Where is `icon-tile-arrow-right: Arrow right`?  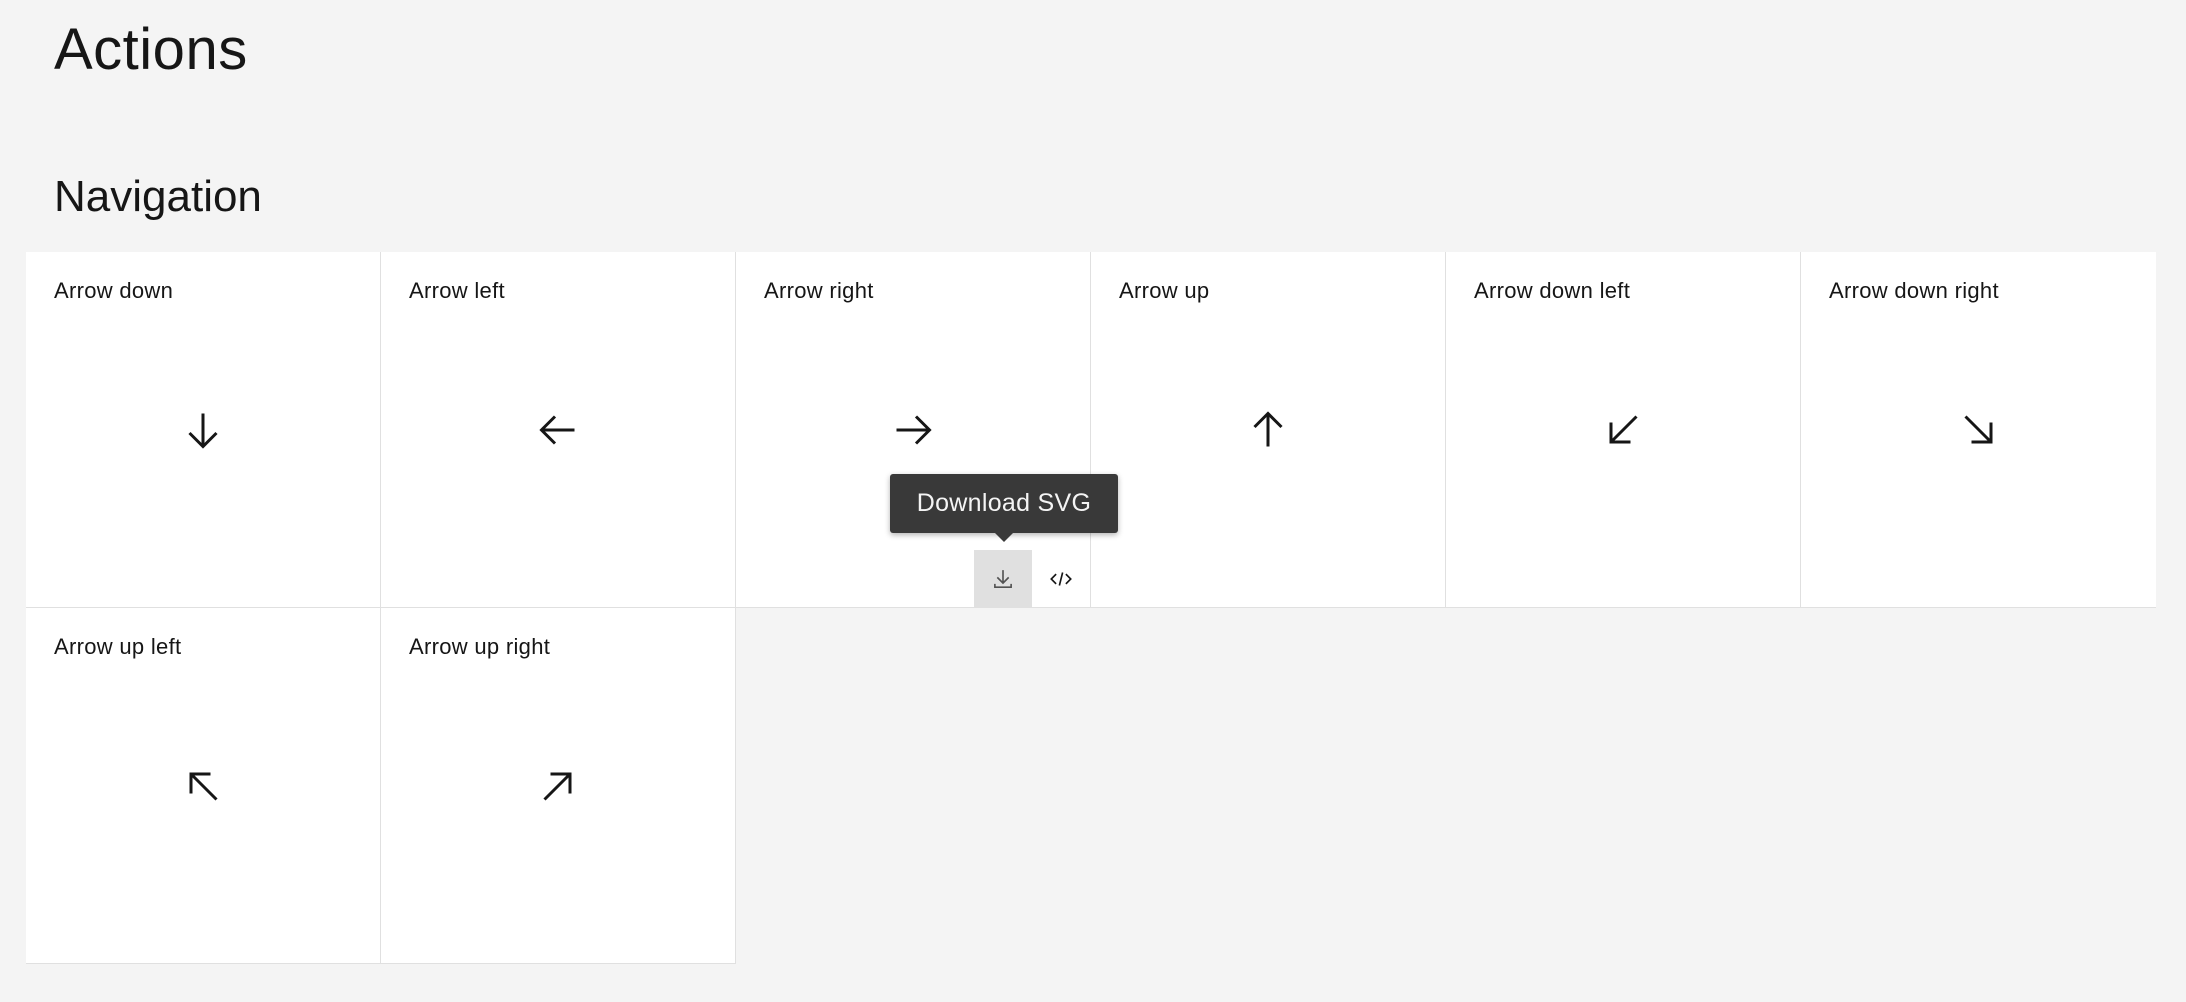 icon-tile-arrow-right: Arrow right is located at coordinates (913, 430).